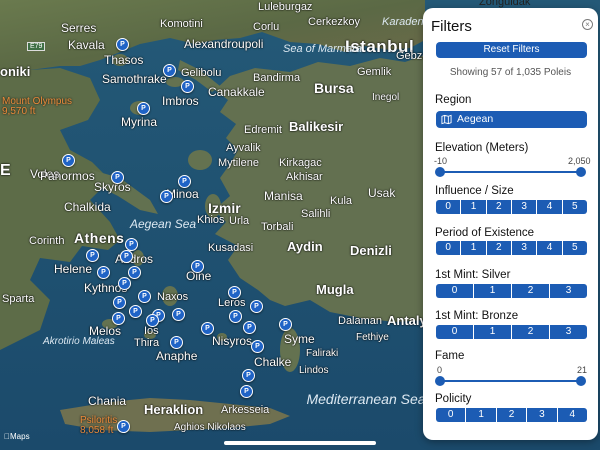  Describe the element at coordinates (86, 45) in the screenshot. I see `city-label: Kavala` at that location.